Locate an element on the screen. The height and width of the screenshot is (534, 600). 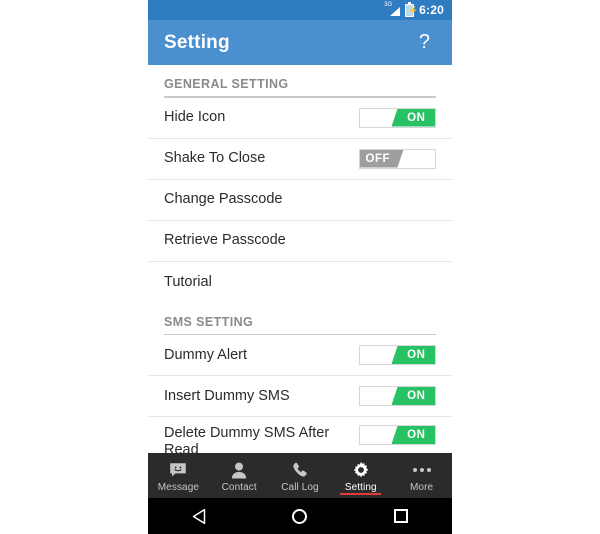
tab-message: Message is located at coordinates (178, 475).